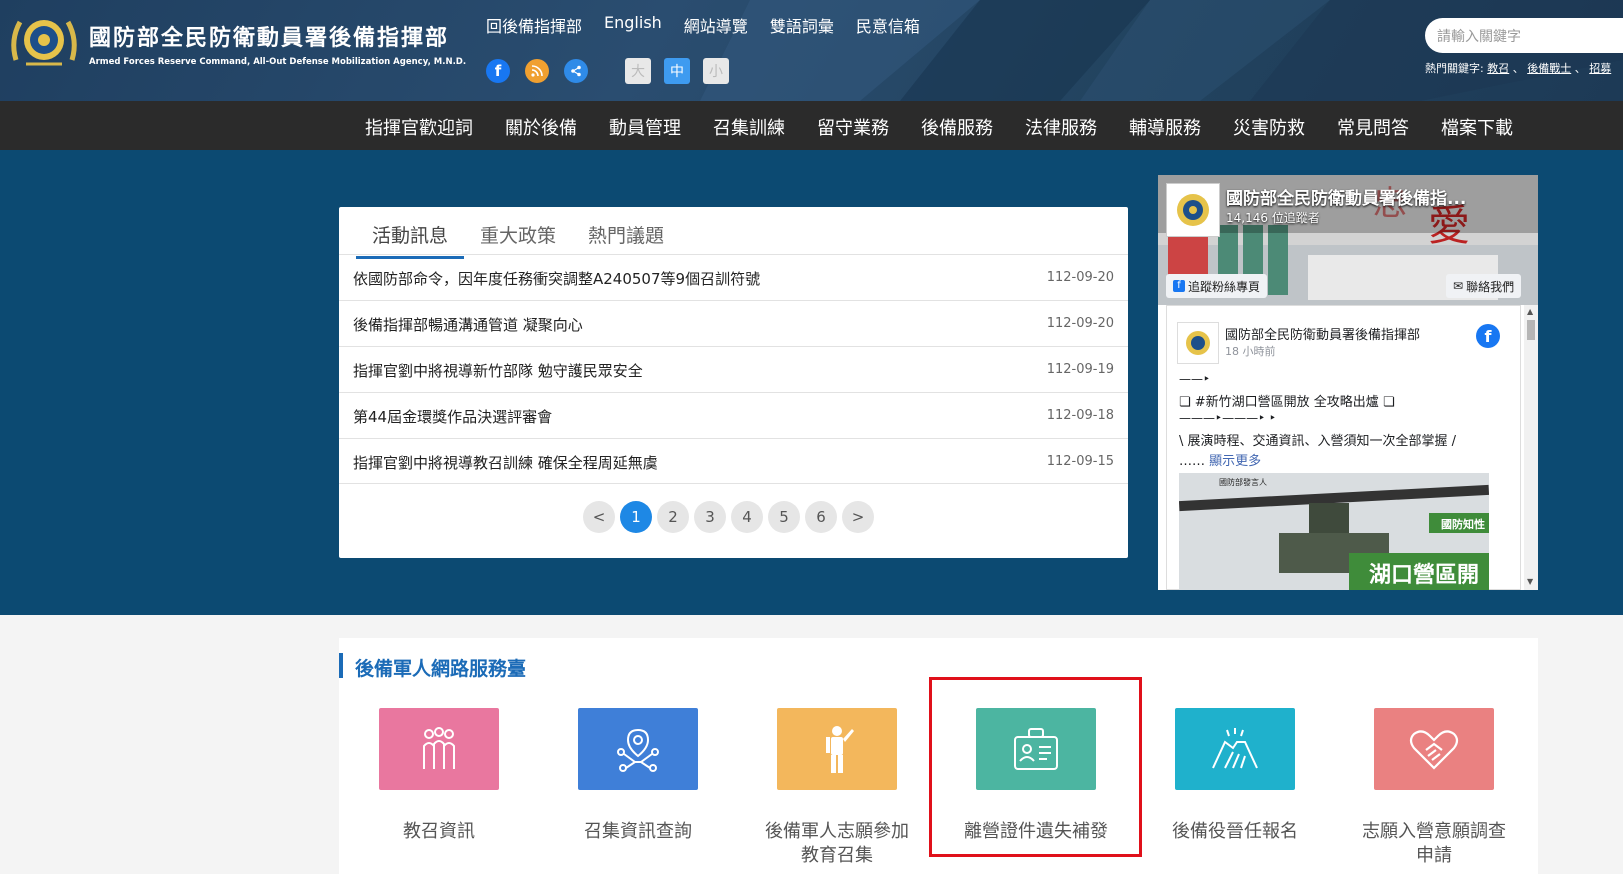 This screenshot has height=874, width=1623. Describe the element at coordinates (44, 41) in the screenshot. I see `logo-emblem` at that location.